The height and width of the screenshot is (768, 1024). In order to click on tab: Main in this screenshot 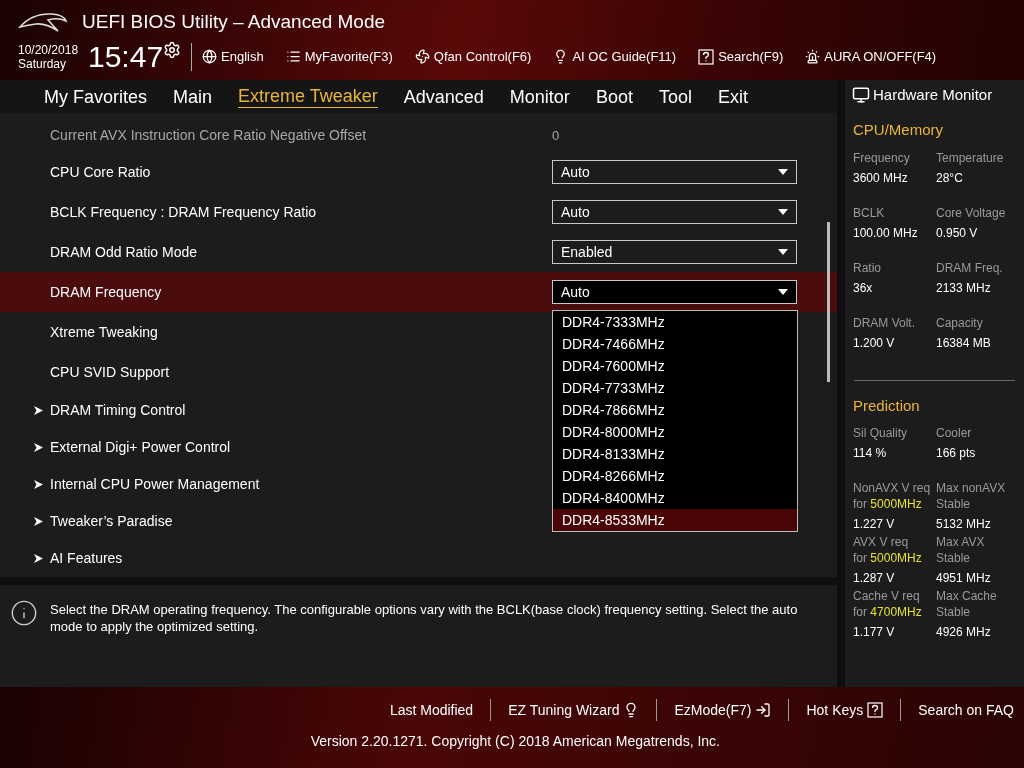, I will do `click(193, 96)`.